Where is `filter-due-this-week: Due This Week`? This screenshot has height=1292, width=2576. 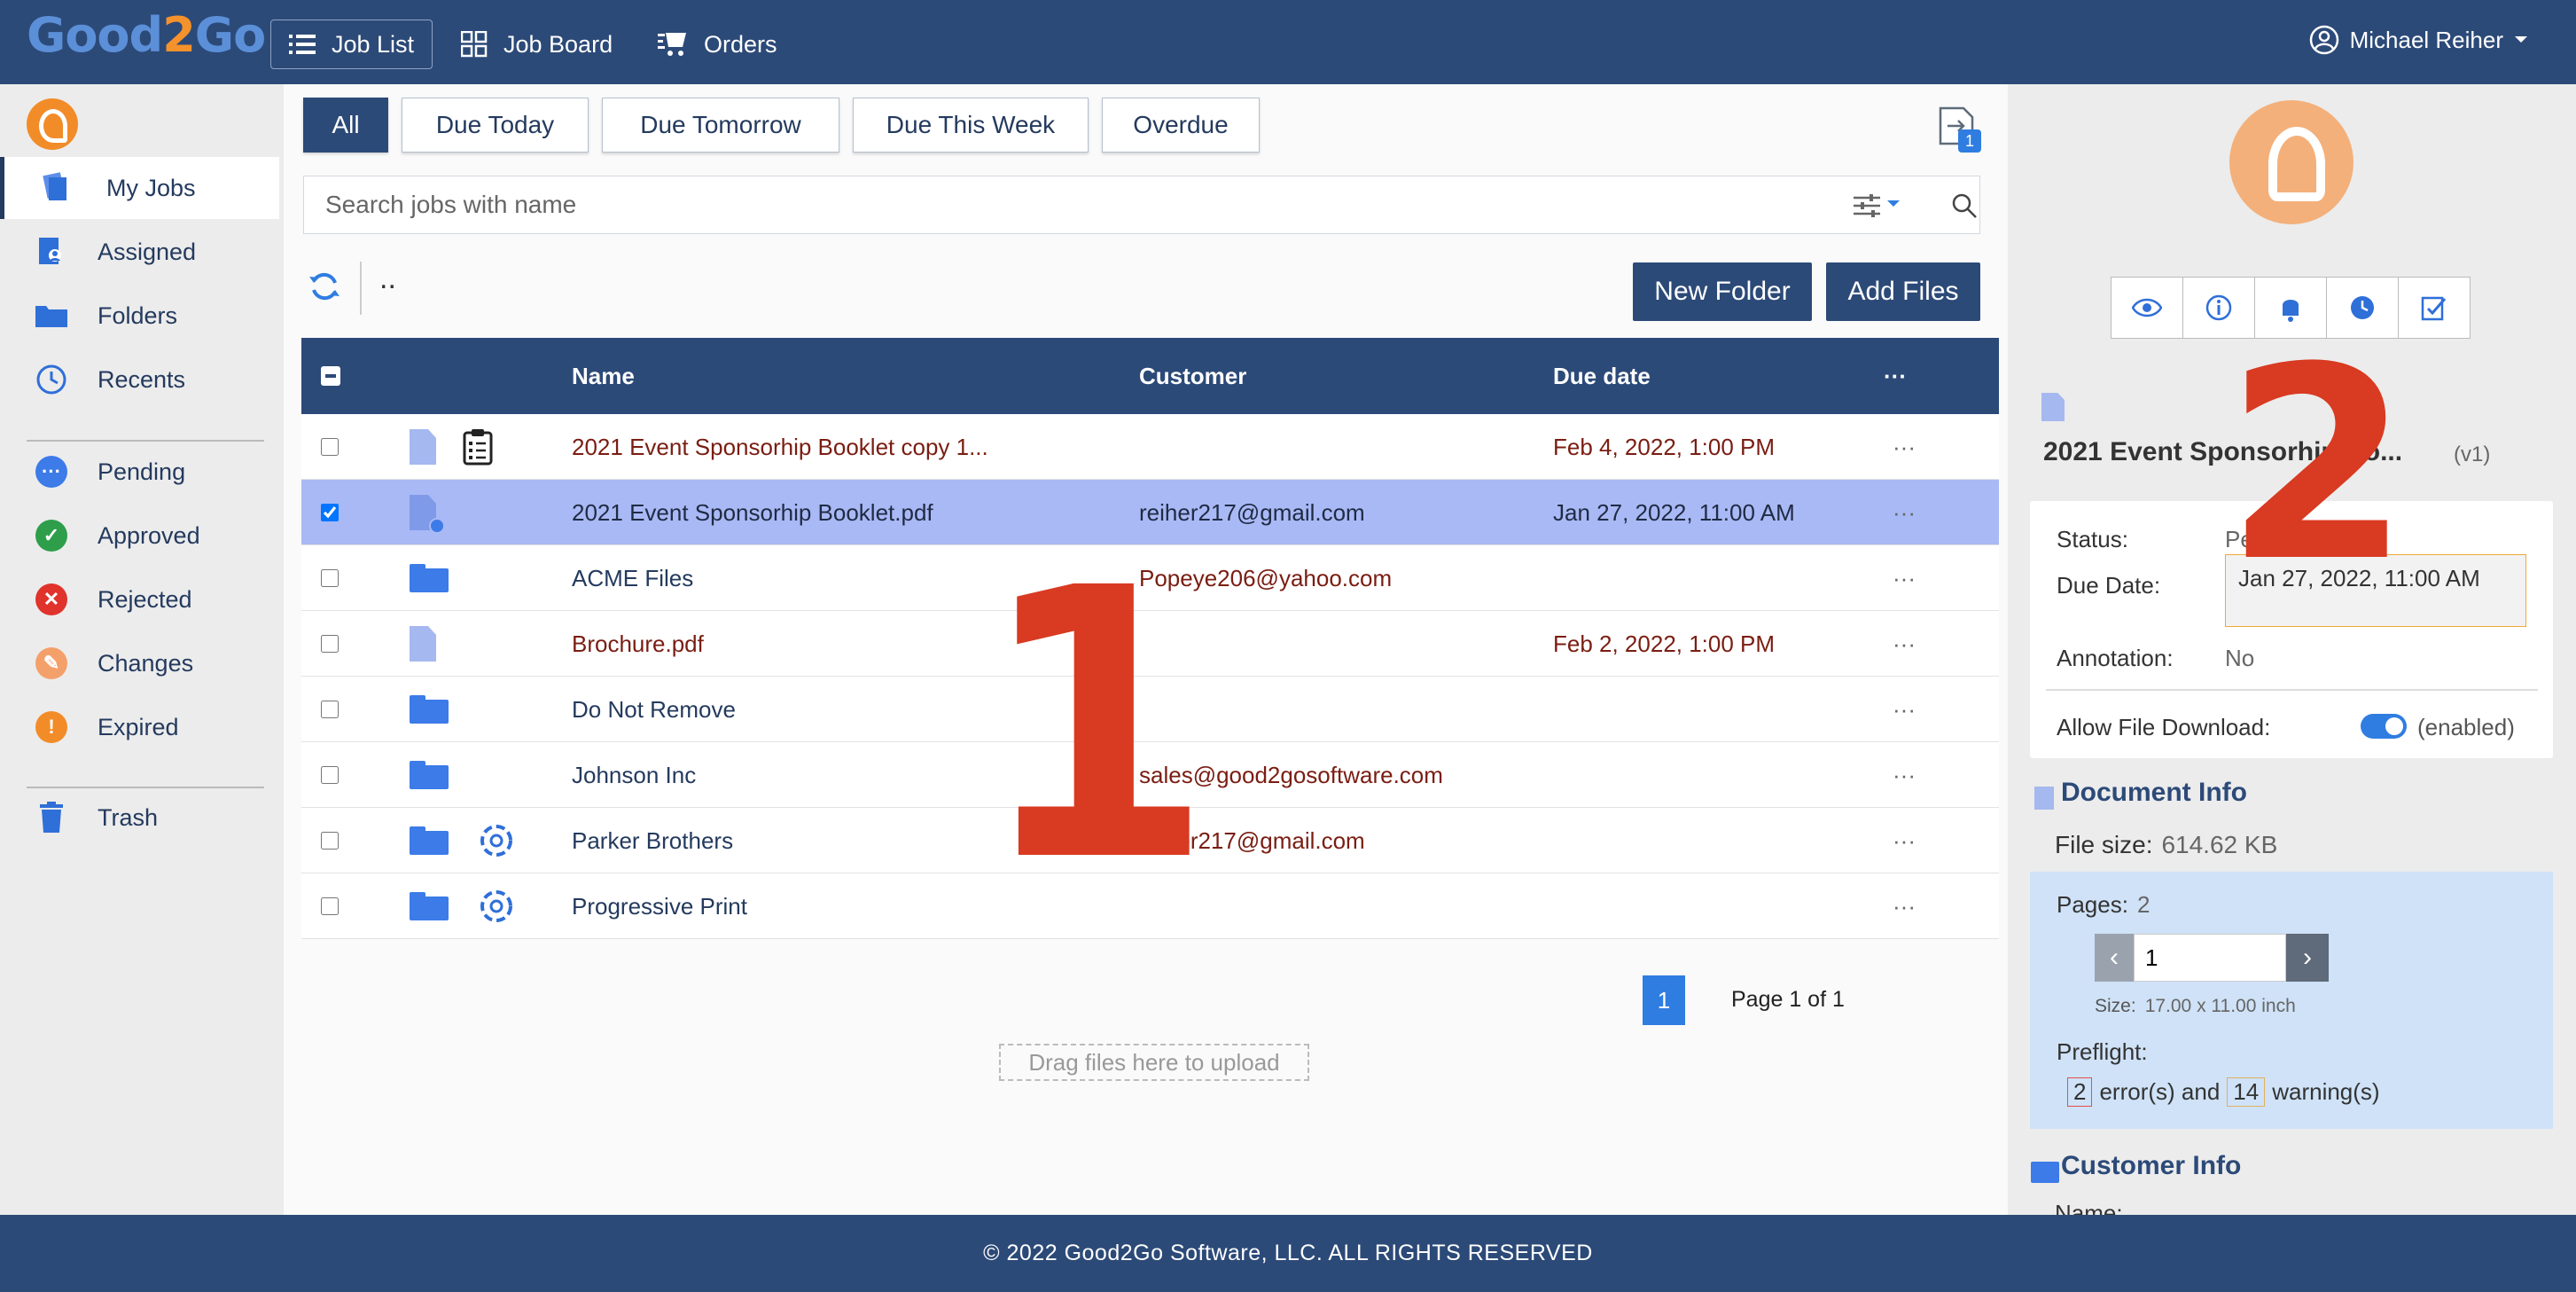
filter-due-this-week: Due This Week is located at coordinates (971, 125).